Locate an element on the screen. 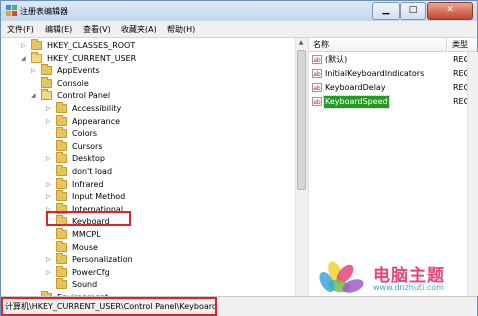 The height and width of the screenshot is (316, 478). tree-node-label: Colors is located at coordinates (85, 134).